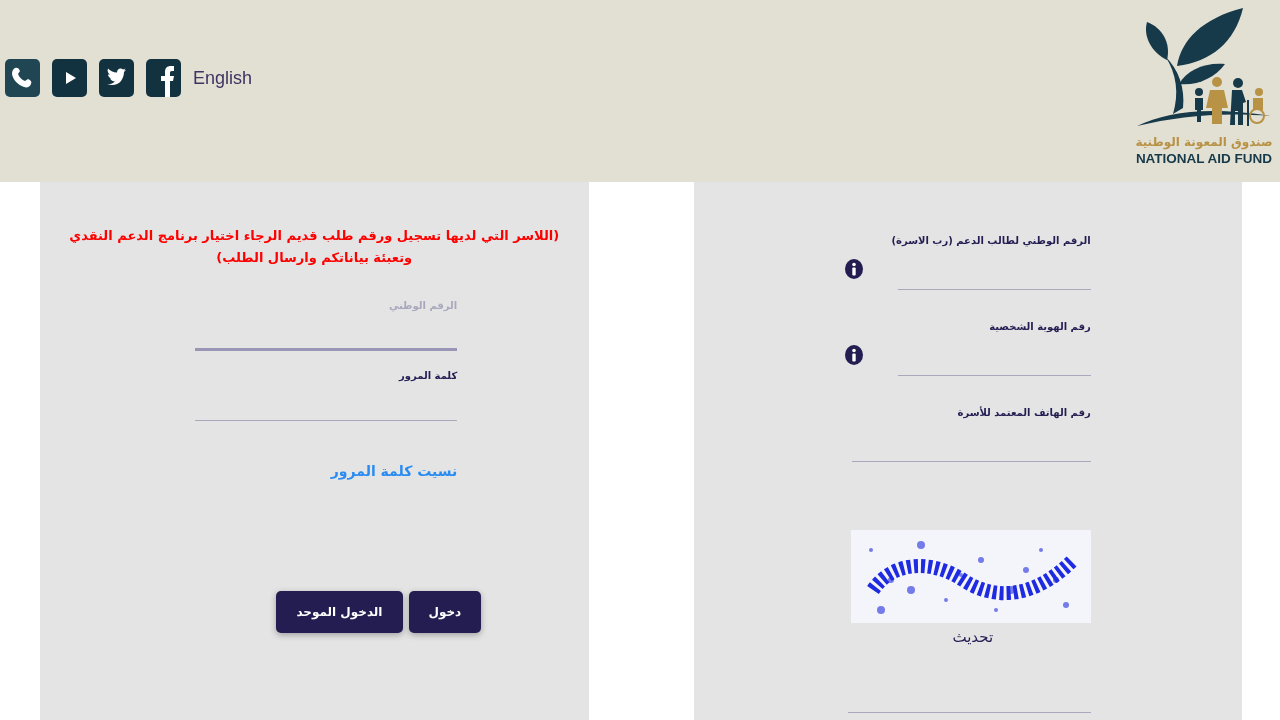 The height and width of the screenshot is (720, 1280). I want to click on refresh-link: تحديث, so click(973, 637).